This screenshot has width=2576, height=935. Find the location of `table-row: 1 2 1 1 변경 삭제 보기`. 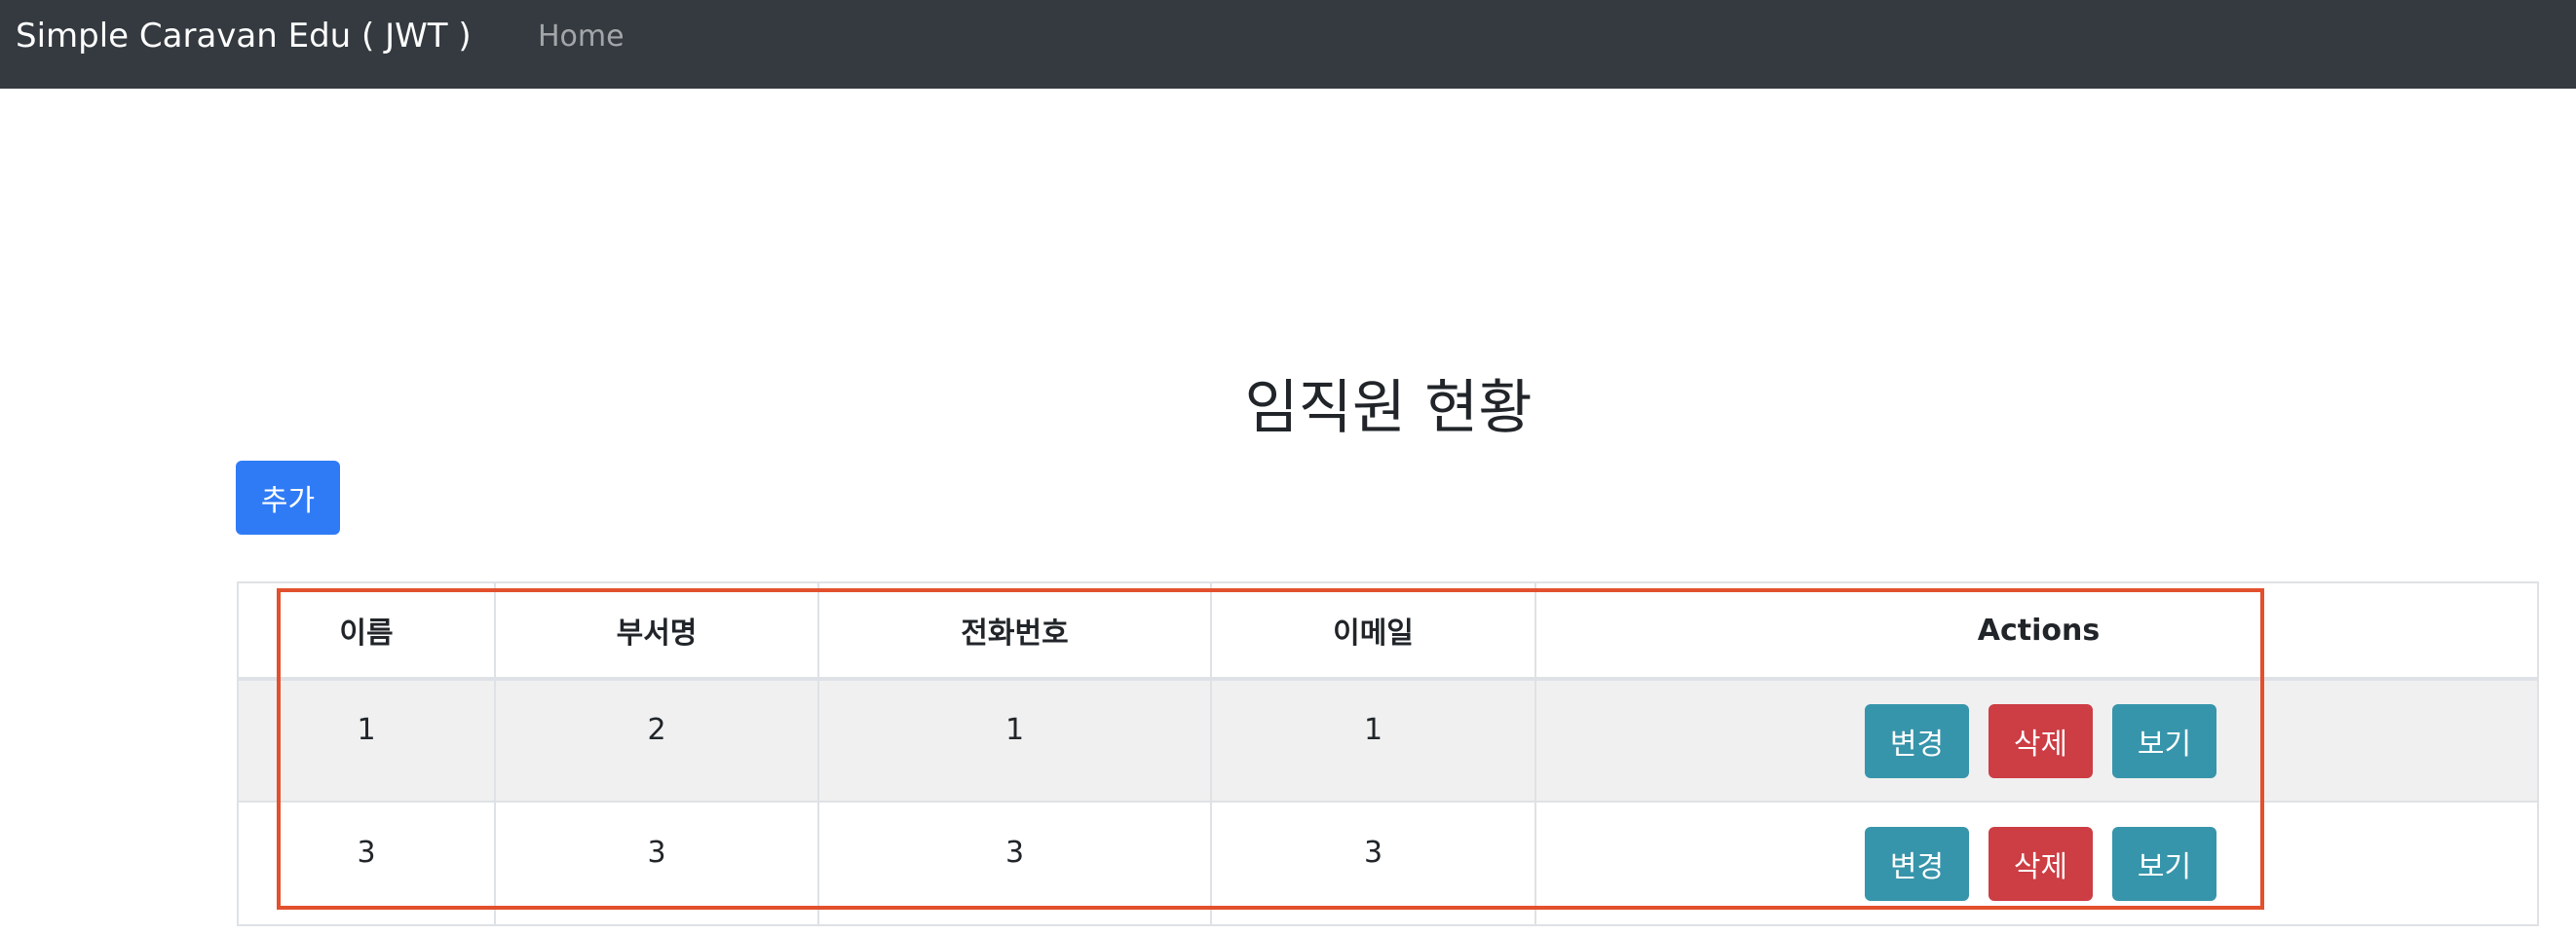

table-row: 1 2 1 1 변경 삭제 보기 is located at coordinates (1388, 741).